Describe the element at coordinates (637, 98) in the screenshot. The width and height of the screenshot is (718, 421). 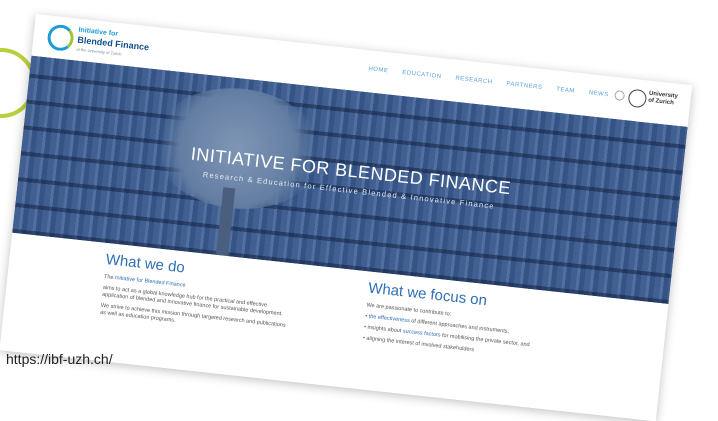
I see `uzh-seal-icon` at that location.